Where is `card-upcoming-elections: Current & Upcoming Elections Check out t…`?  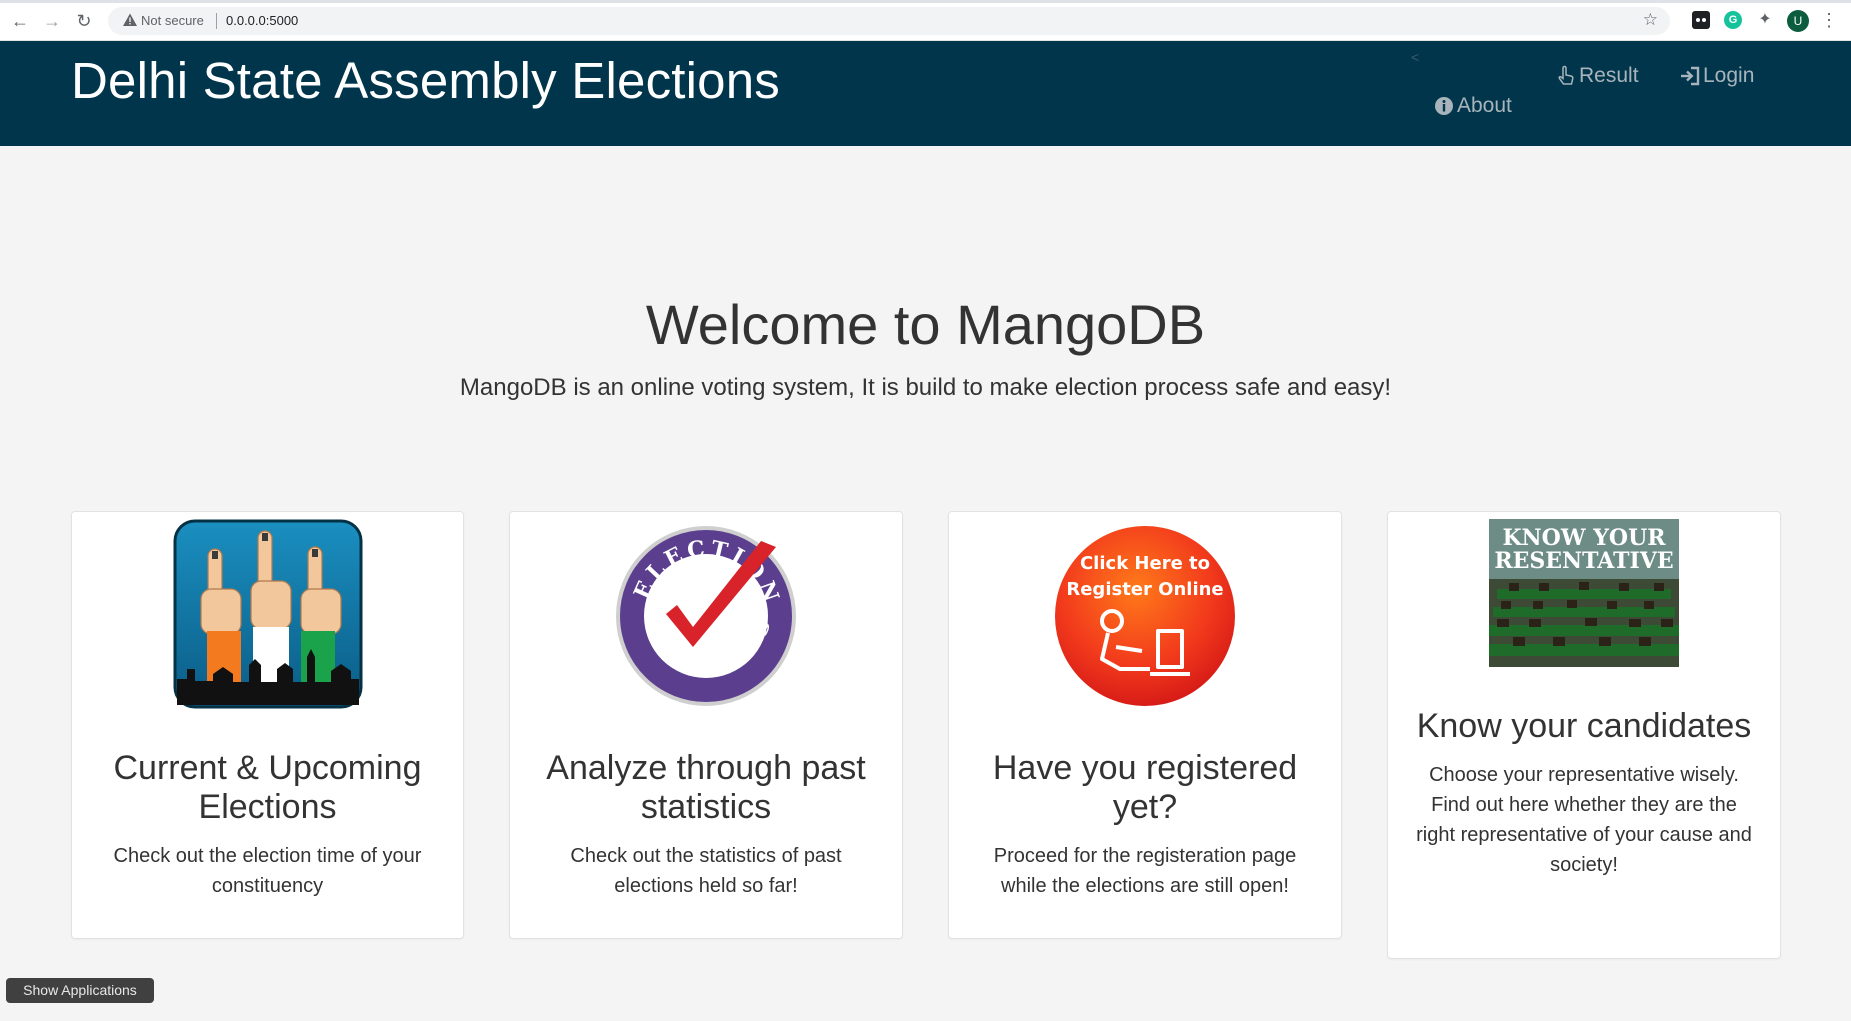 card-upcoming-elections: Current & Upcoming Elections Check out t… is located at coordinates (267, 725).